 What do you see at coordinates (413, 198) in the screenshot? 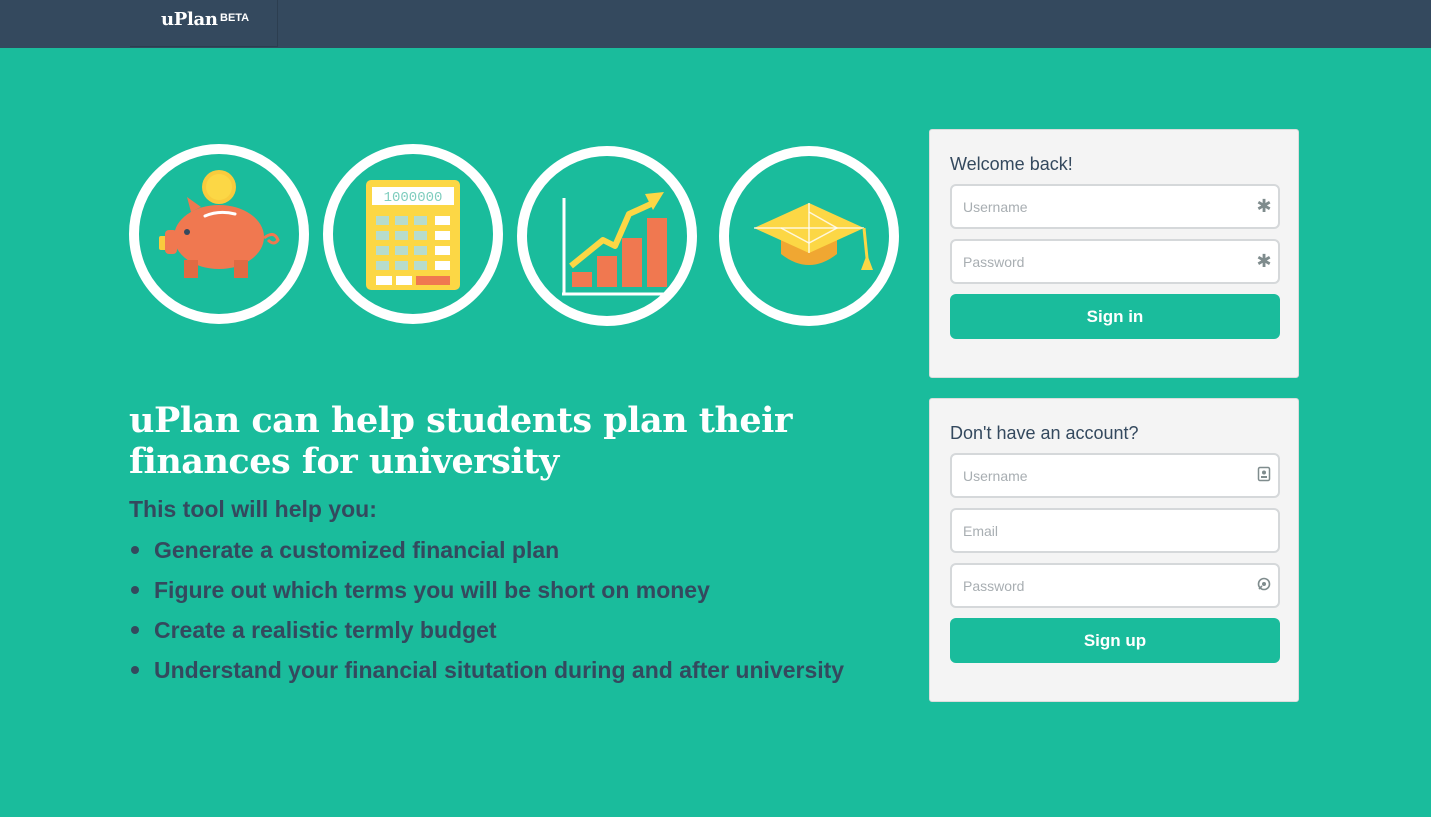
I see `calculator-display: 1000000` at bounding box center [413, 198].